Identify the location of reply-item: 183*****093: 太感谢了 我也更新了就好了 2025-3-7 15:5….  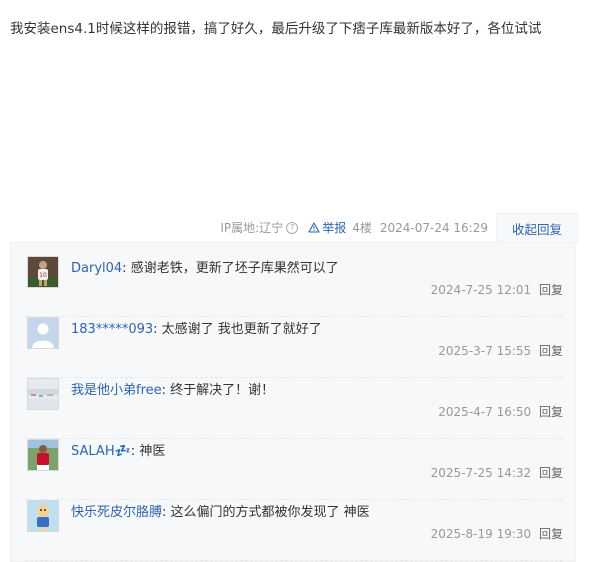
(294, 347).